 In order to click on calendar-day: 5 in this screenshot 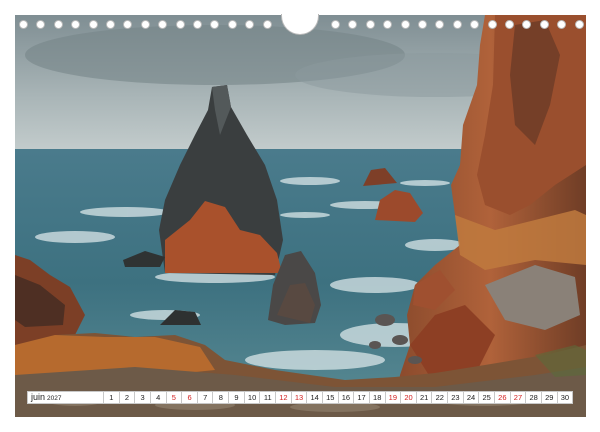, I will do `click(174, 397)`.